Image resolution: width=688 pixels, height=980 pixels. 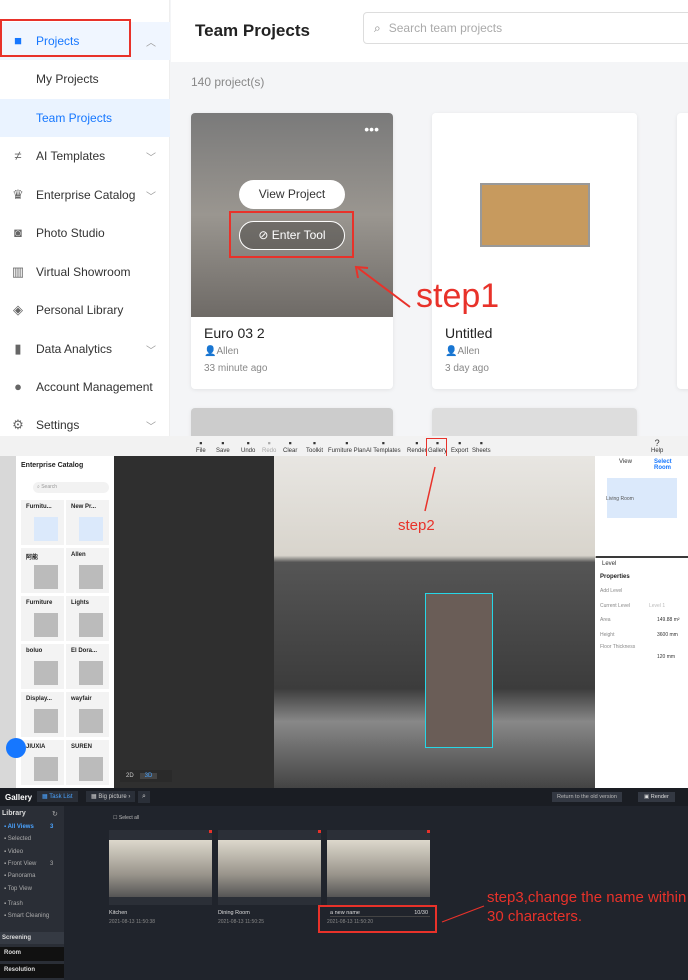 What do you see at coordinates (20, 827) in the screenshot?
I see `label: All Views` at bounding box center [20, 827].